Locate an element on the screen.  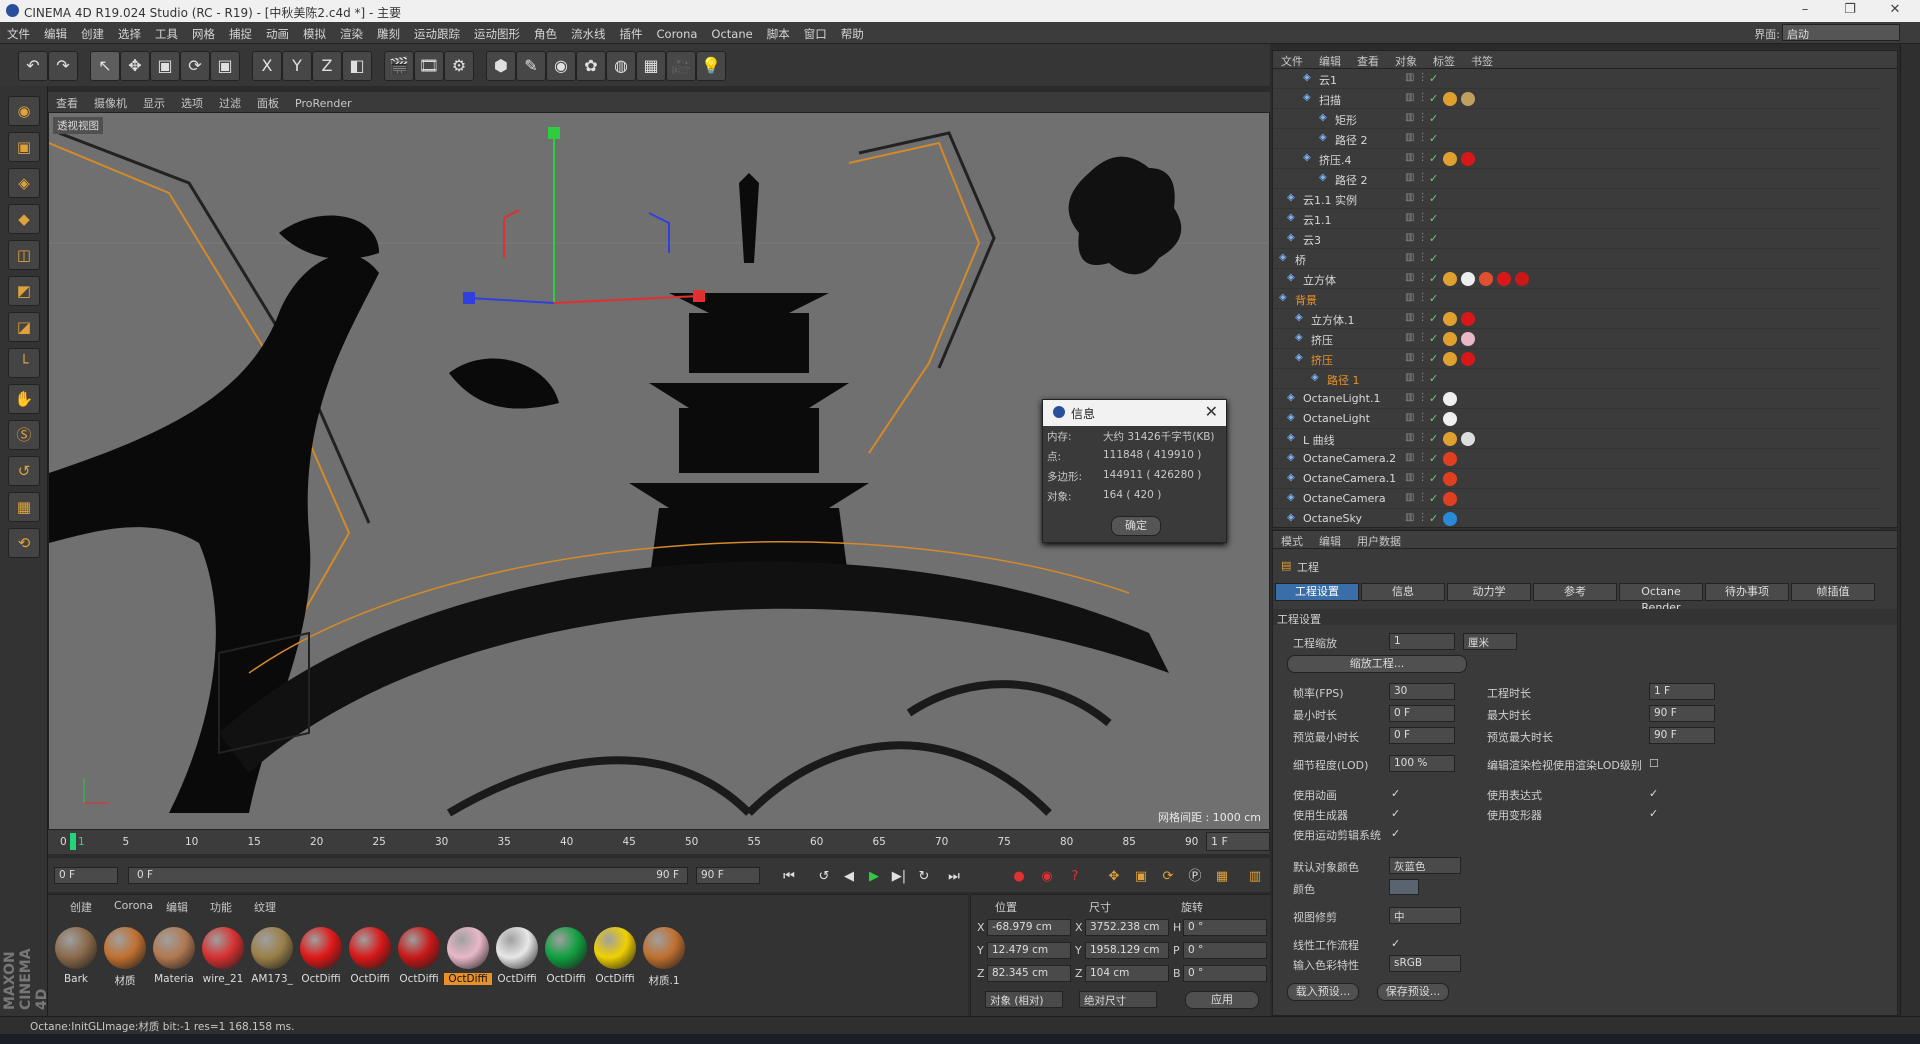
render-view-icon: 🎬 is located at coordinates (399, 66).